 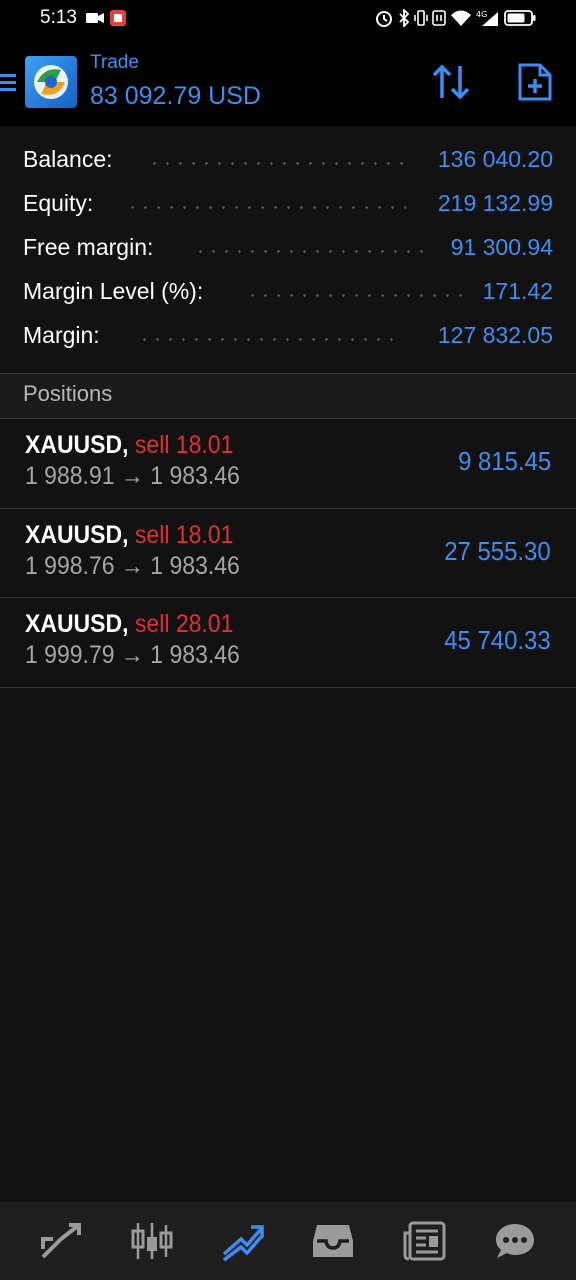 I want to click on nav-news, so click(x=424, y=1241).